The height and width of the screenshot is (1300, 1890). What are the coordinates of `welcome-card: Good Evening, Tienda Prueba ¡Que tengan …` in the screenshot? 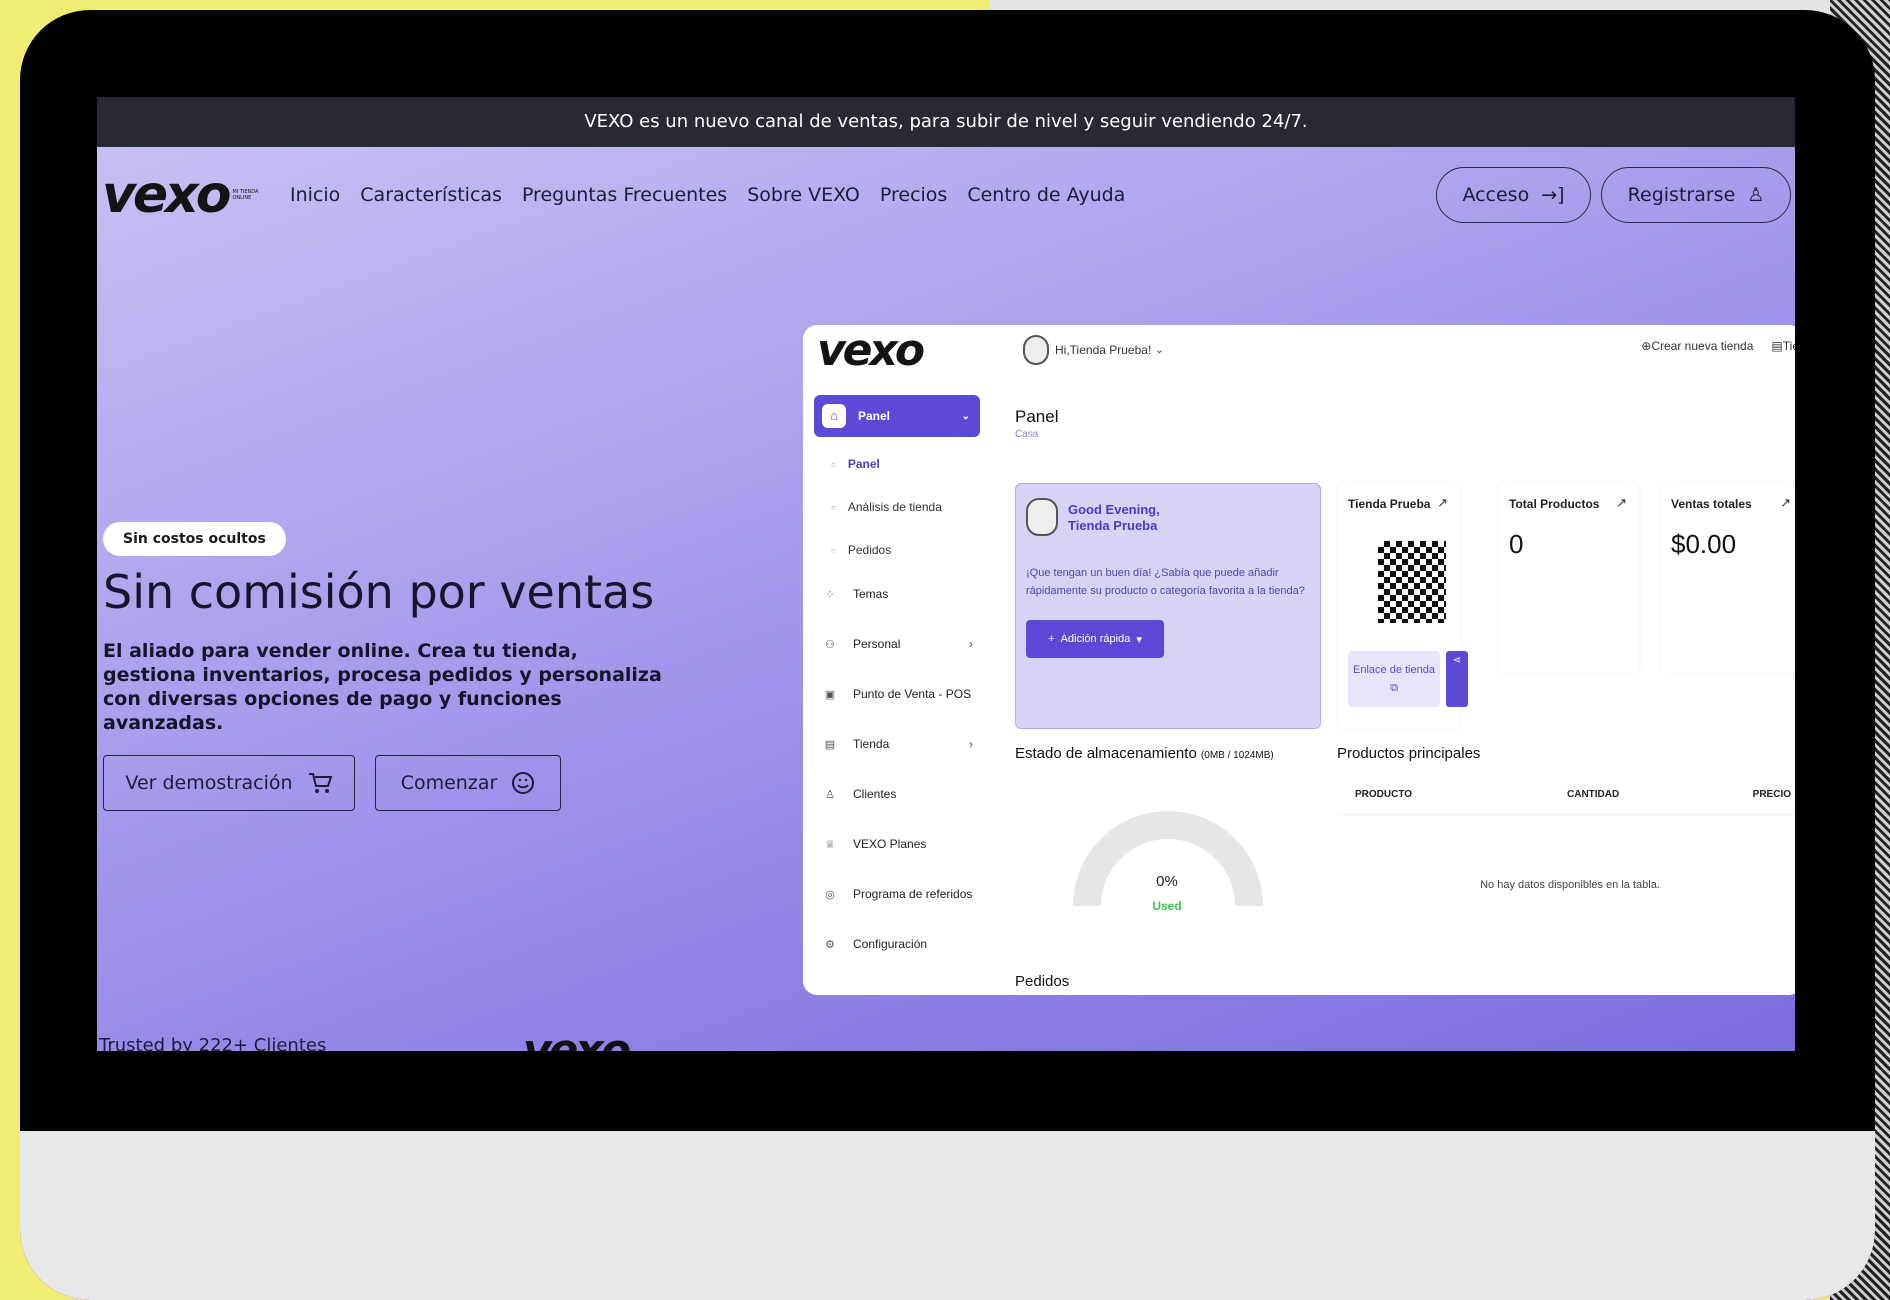 It's located at (1168, 606).